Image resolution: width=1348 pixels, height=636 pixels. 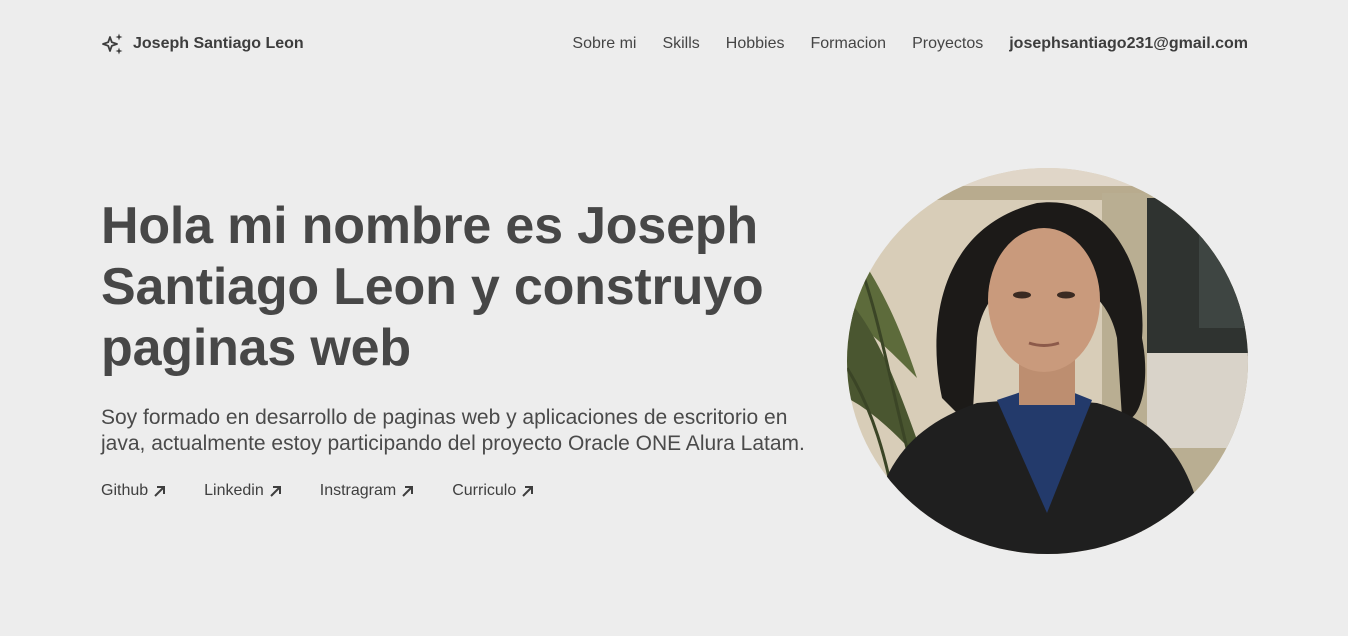 What do you see at coordinates (604, 44) in the screenshot?
I see `nav-item-sobre-mi: Sobre mi` at bounding box center [604, 44].